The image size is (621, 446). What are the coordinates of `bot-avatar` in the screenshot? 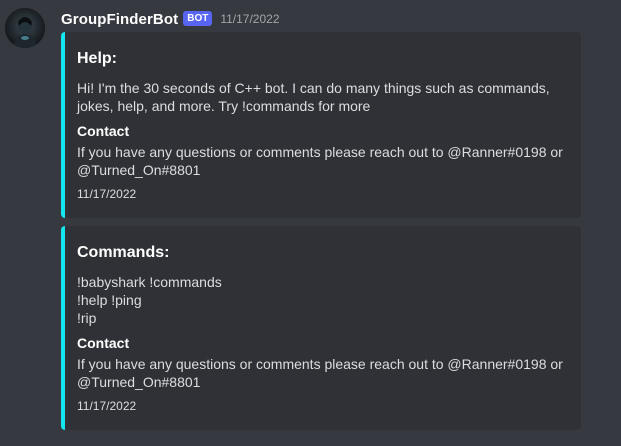 It's located at (25, 28).